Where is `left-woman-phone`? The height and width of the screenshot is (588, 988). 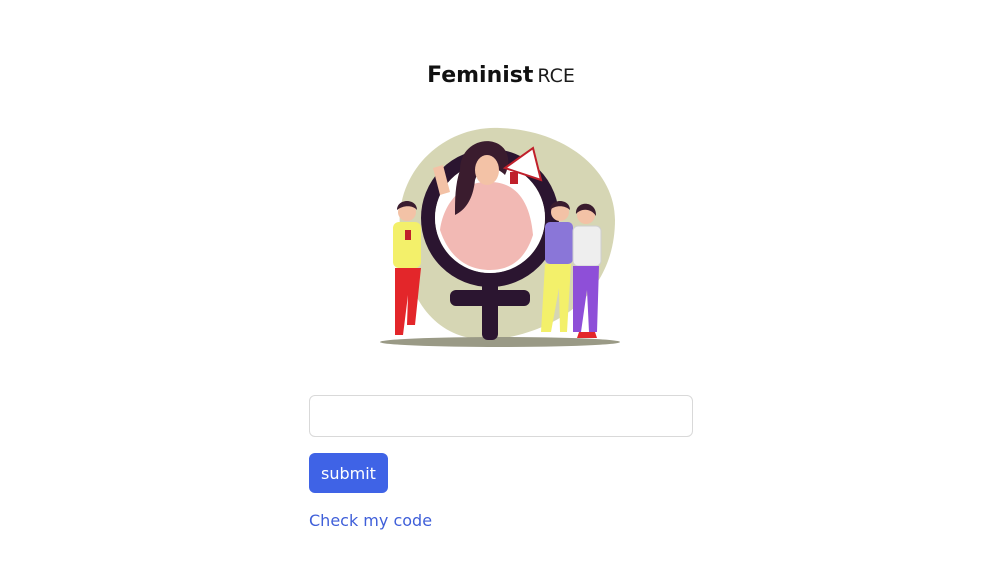
left-woman-phone is located at coordinates (408, 235).